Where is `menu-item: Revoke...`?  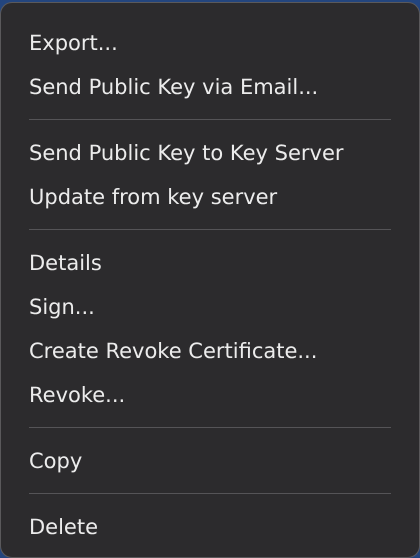
menu-item: Revoke... is located at coordinates (210, 395).